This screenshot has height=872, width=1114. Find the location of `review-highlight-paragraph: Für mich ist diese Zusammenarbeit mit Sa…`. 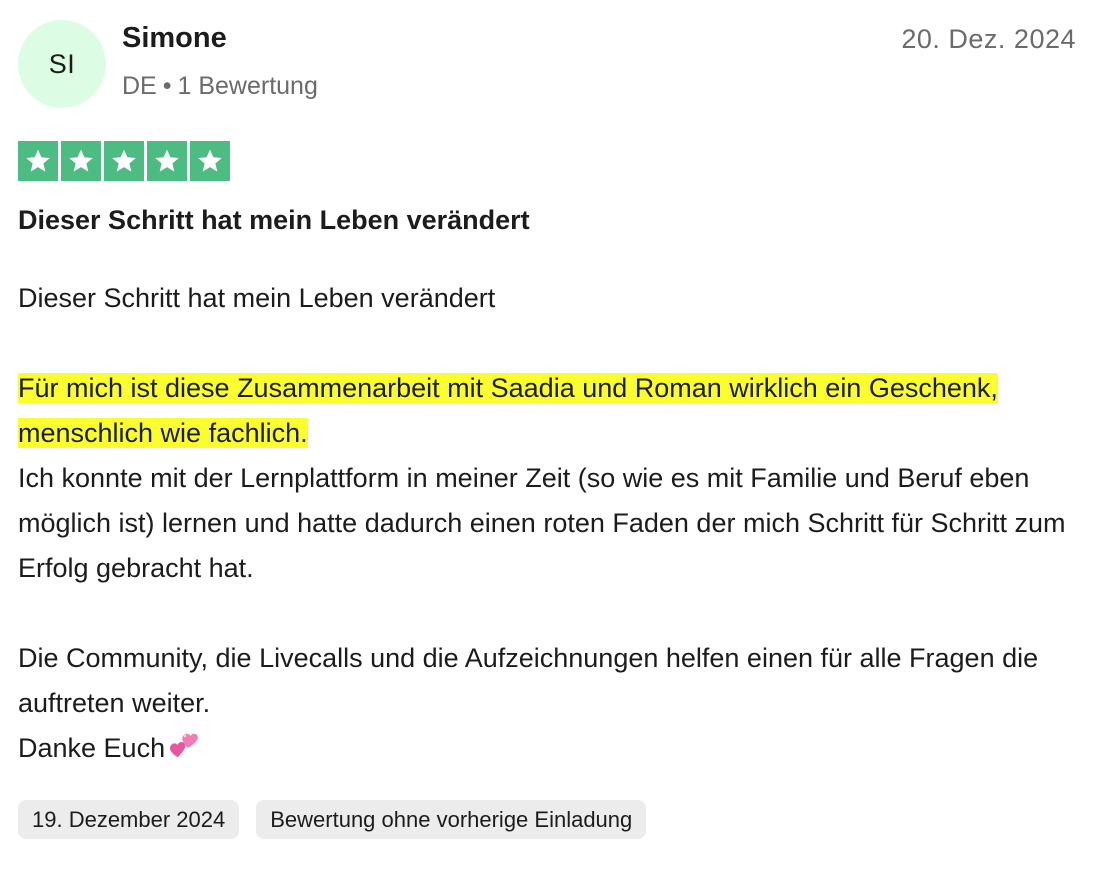

review-highlight-paragraph: Für mich ist diese Zusammenarbeit mit Sa… is located at coordinates (553, 411).